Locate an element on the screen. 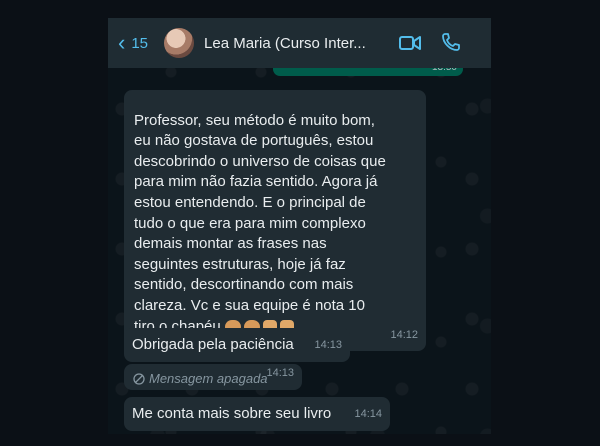 The image size is (600, 446). deleted-message-text: Mensagem apagada is located at coordinates (208, 378).